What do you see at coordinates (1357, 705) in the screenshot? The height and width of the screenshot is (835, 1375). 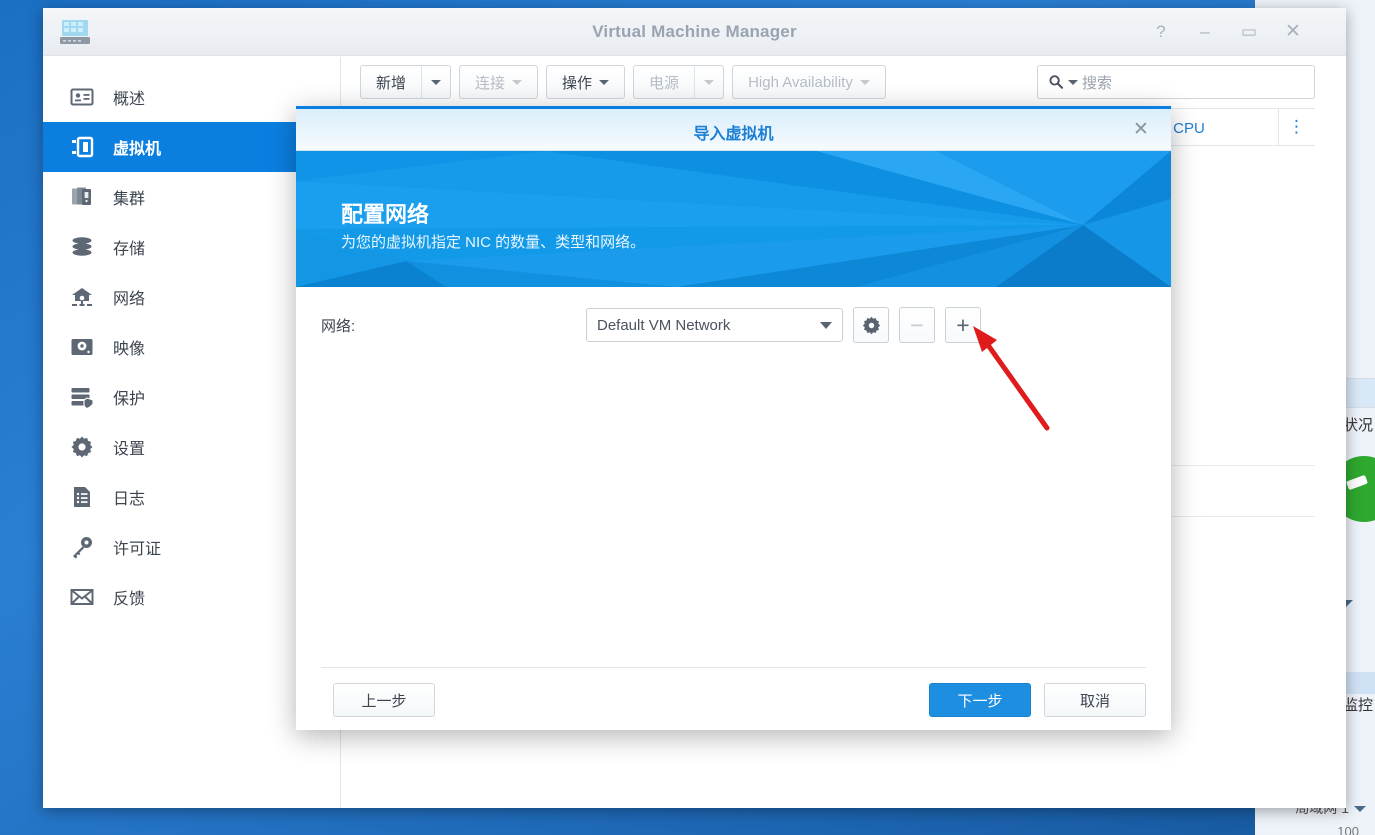 I see `monitor-widget-title: 监控` at bounding box center [1357, 705].